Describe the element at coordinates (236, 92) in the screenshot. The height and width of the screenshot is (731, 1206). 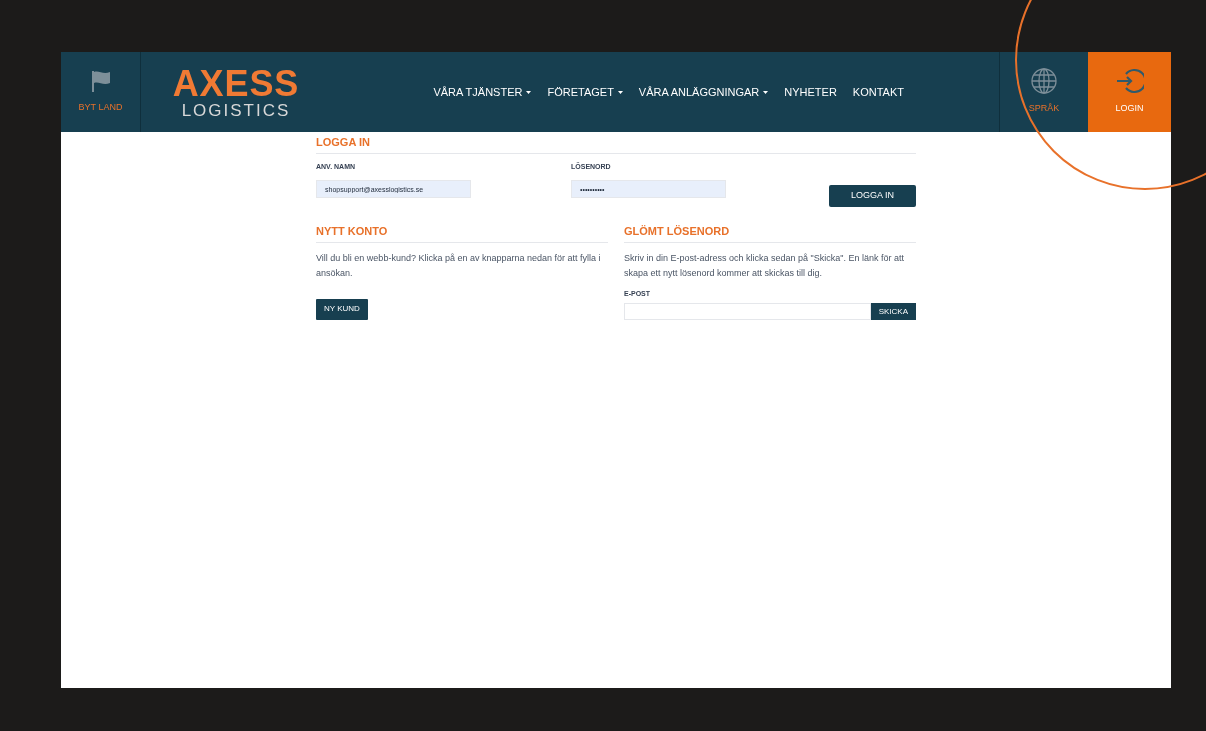
I see `logo: AXESS LOGISTICS` at that location.